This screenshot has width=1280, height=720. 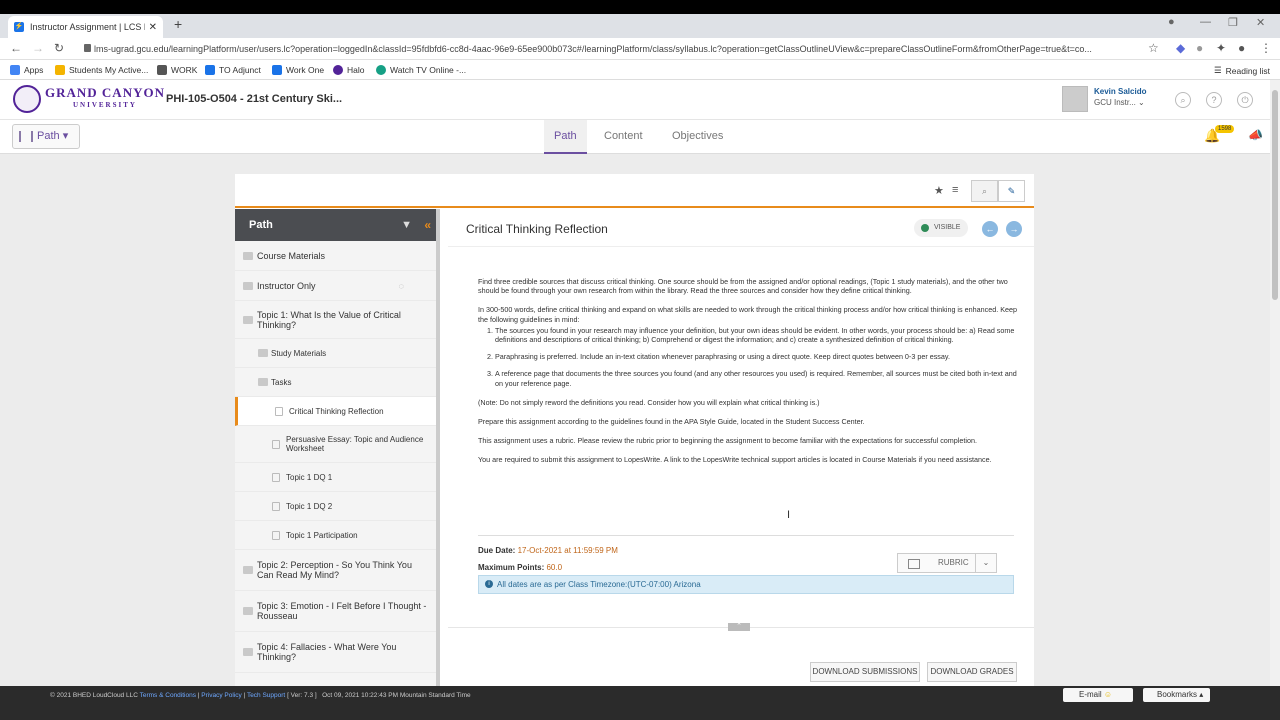 I want to click on terms-link: Terms & Conditions, so click(x=168, y=695).